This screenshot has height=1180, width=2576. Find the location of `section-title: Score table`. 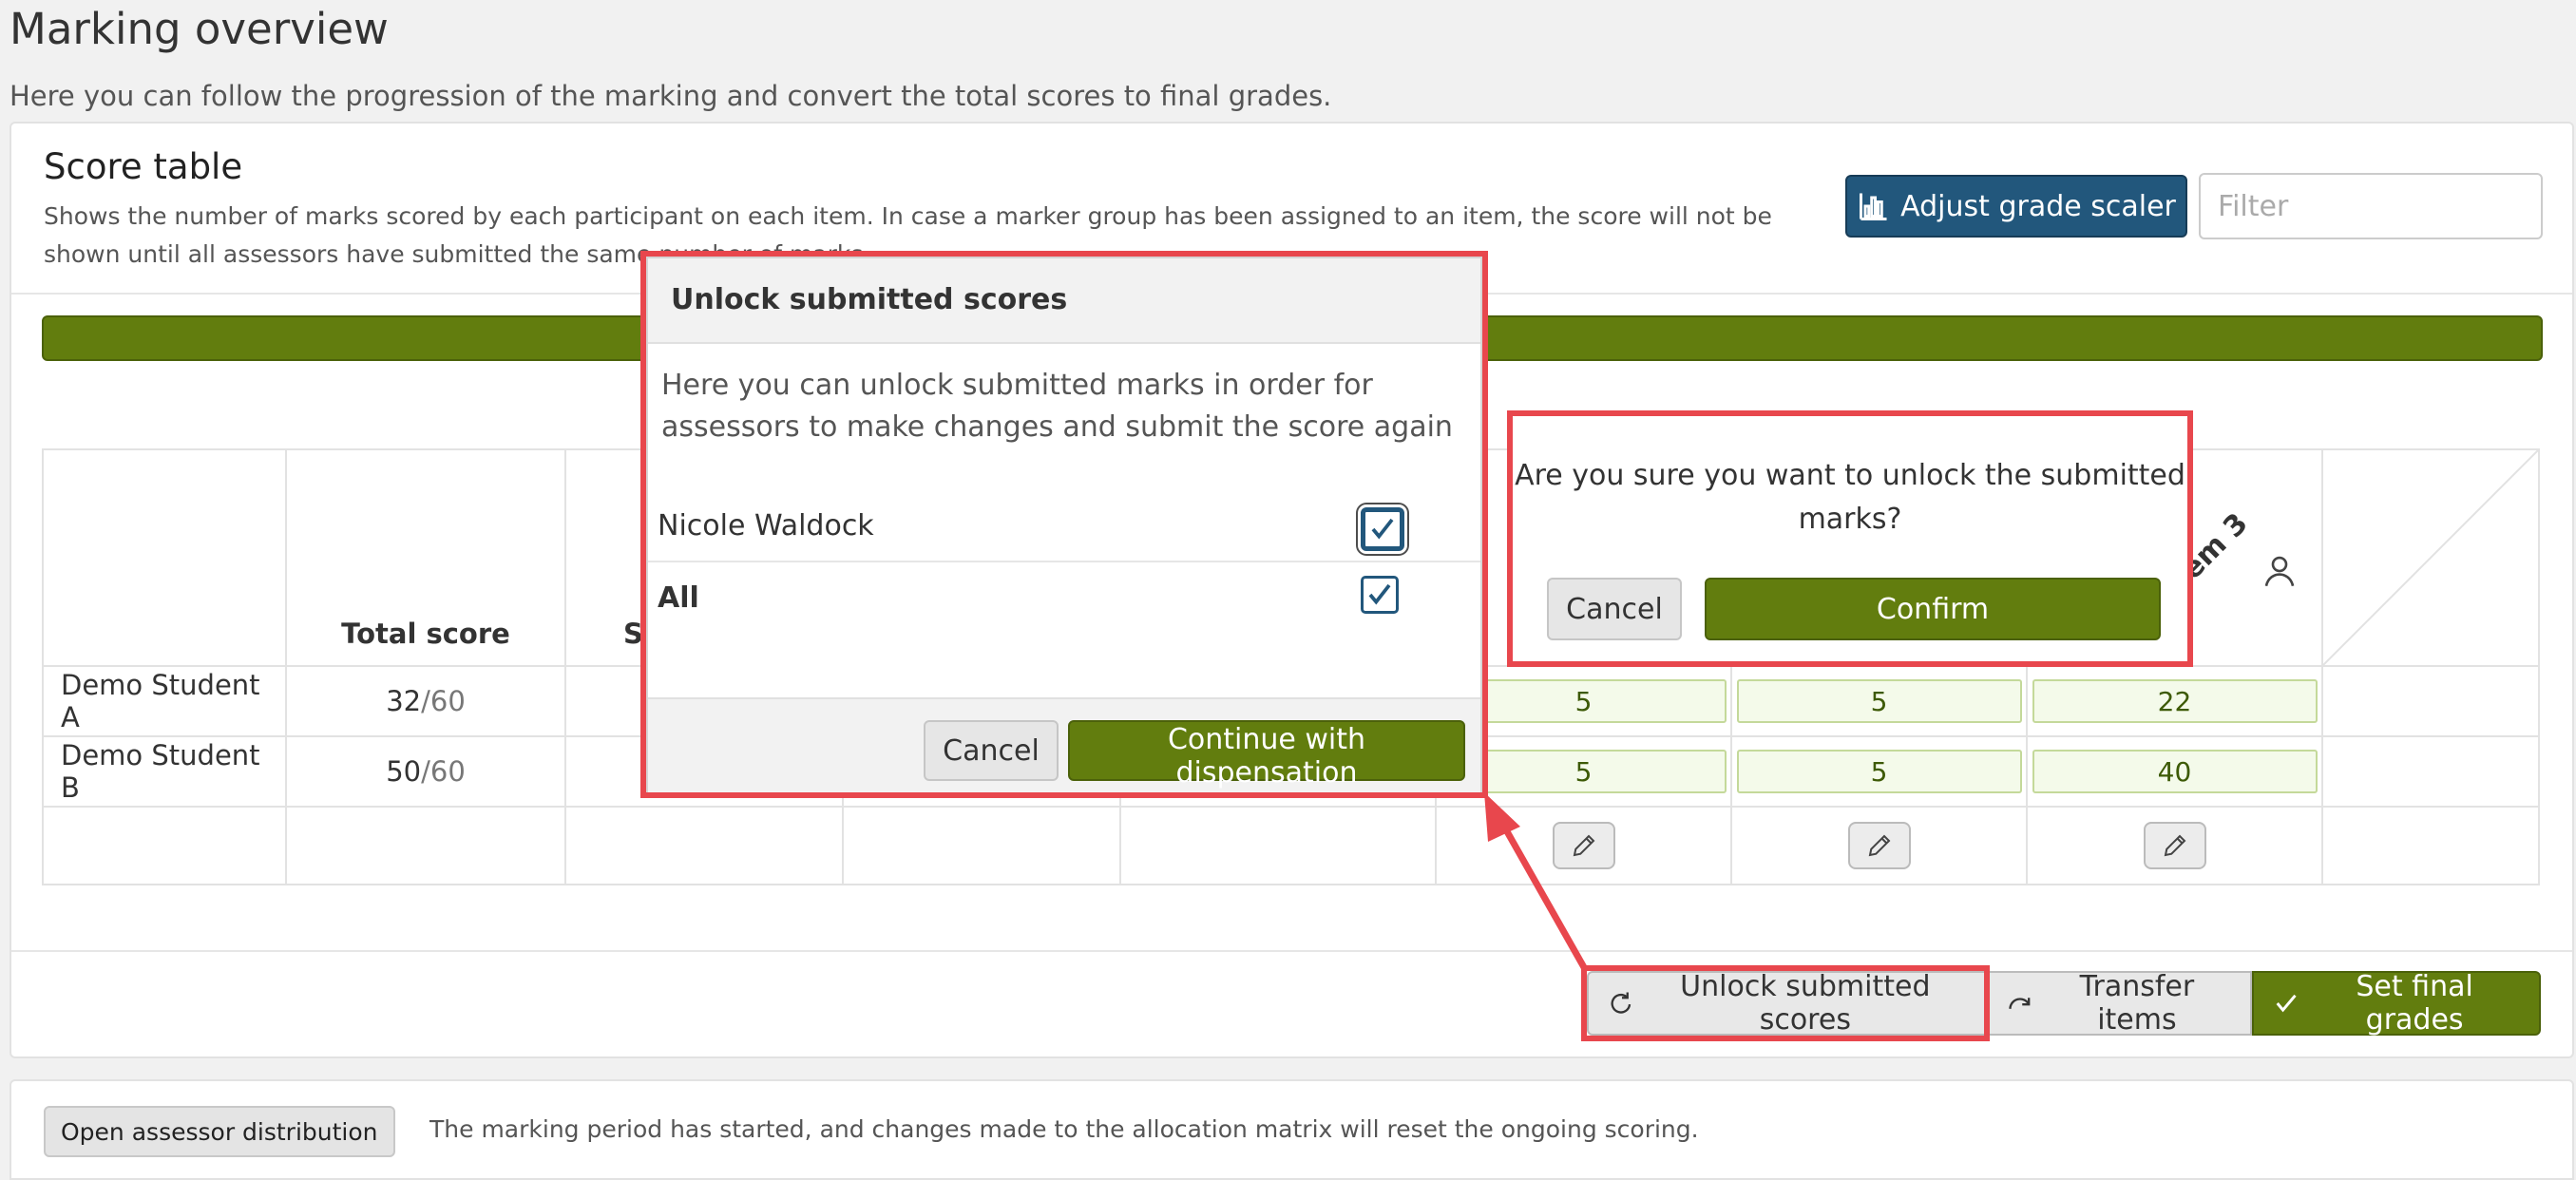

section-title: Score table is located at coordinates (143, 166).